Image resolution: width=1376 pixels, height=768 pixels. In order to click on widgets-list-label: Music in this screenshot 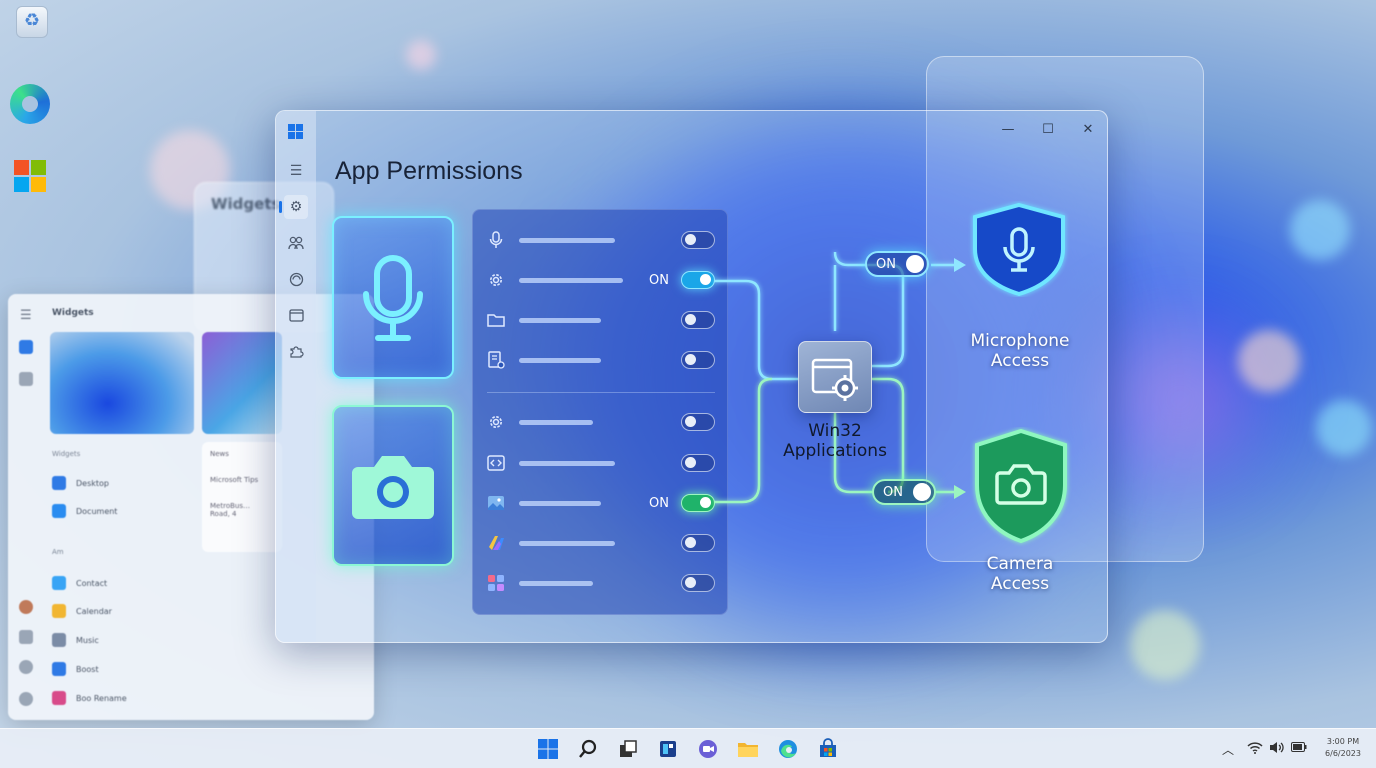, I will do `click(87, 640)`.